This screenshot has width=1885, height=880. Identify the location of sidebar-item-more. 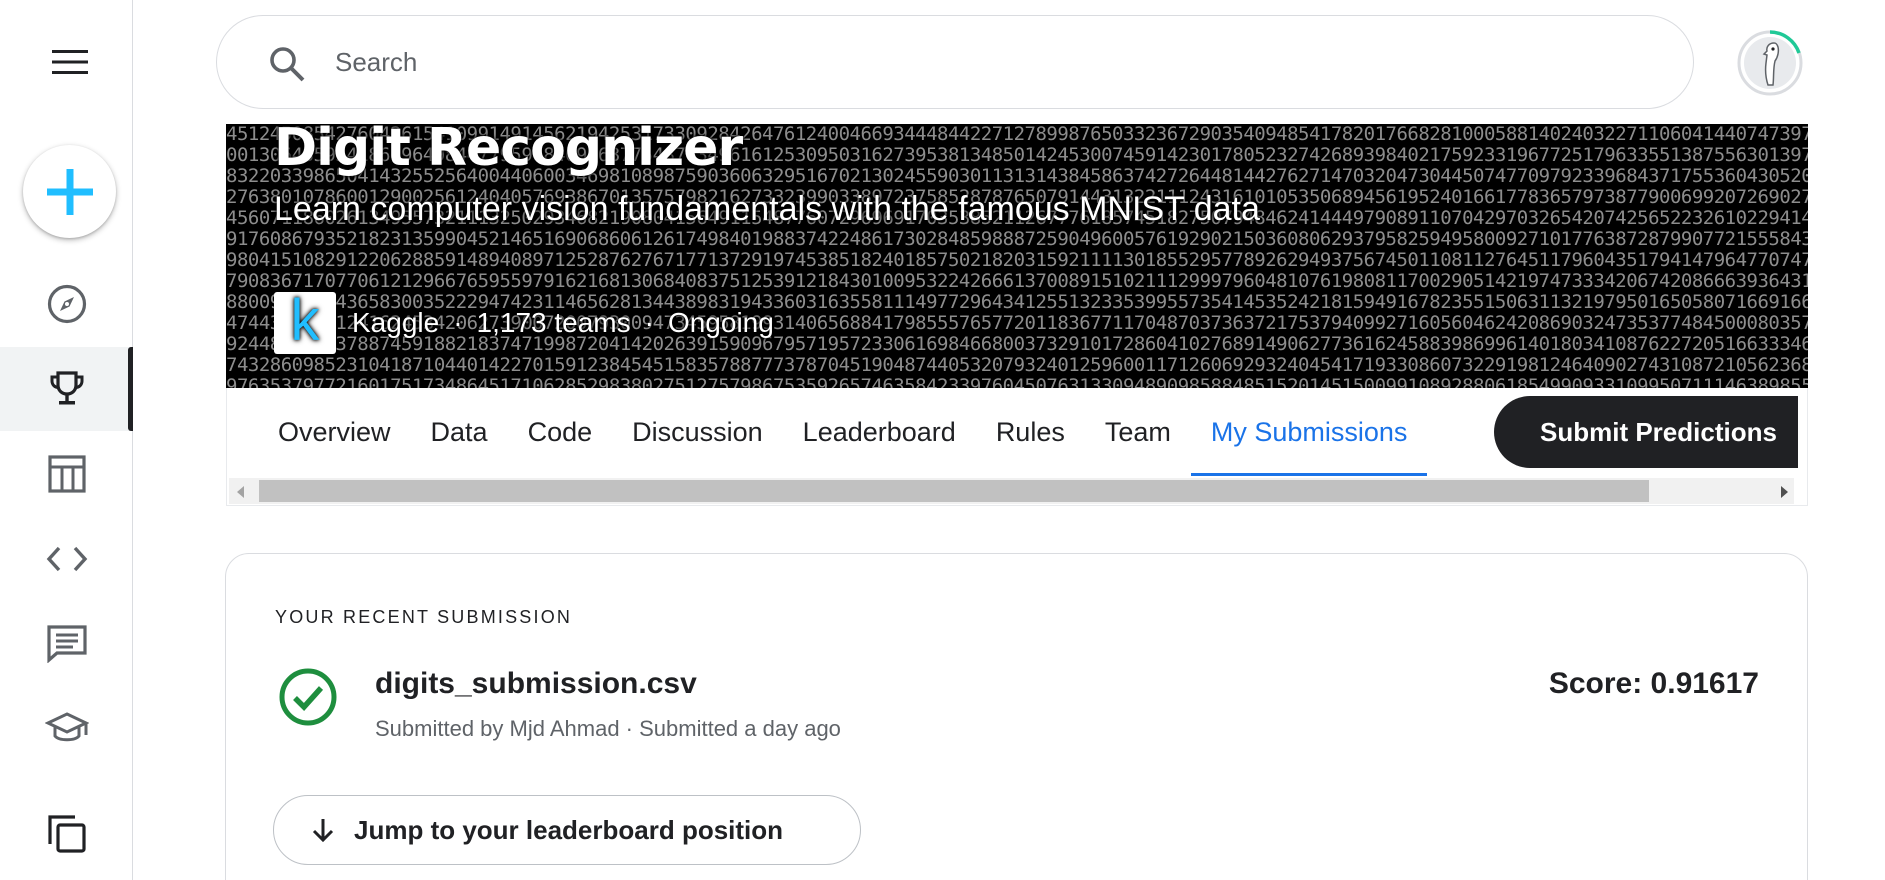
(66, 834).